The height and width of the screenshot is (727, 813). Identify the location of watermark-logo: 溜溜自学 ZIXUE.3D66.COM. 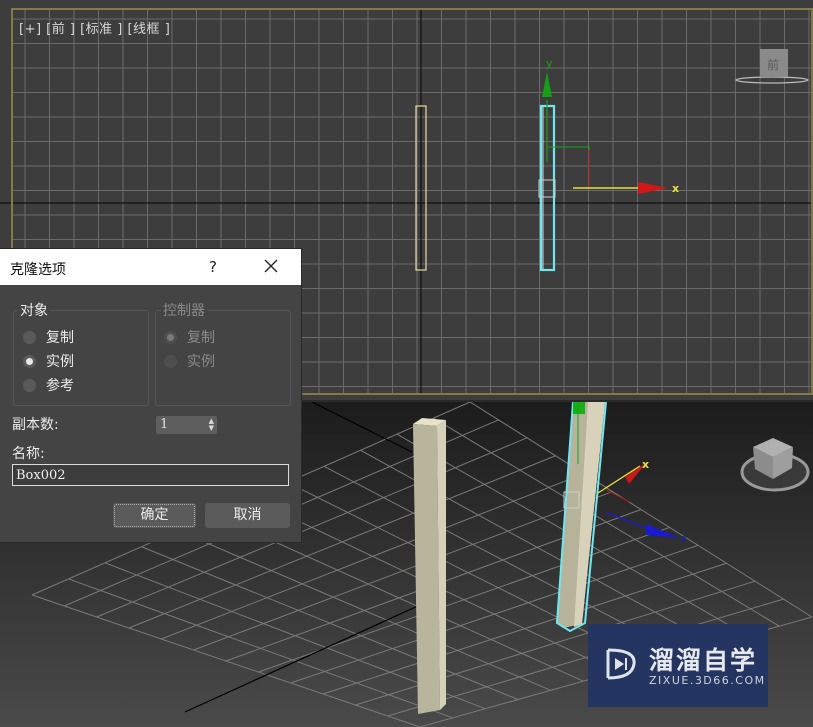
(678, 665).